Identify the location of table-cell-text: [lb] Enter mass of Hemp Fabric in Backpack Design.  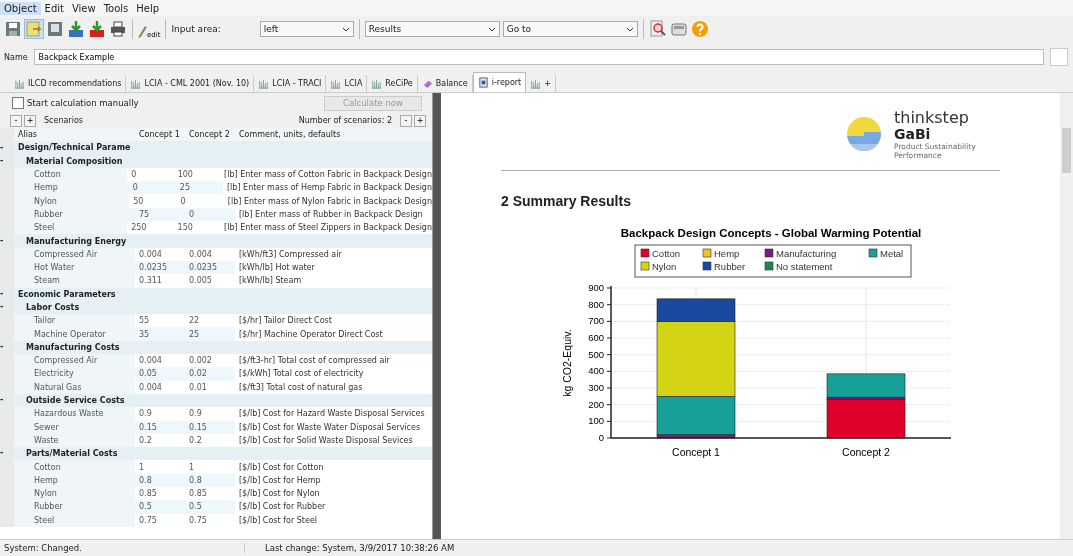
(329, 188).